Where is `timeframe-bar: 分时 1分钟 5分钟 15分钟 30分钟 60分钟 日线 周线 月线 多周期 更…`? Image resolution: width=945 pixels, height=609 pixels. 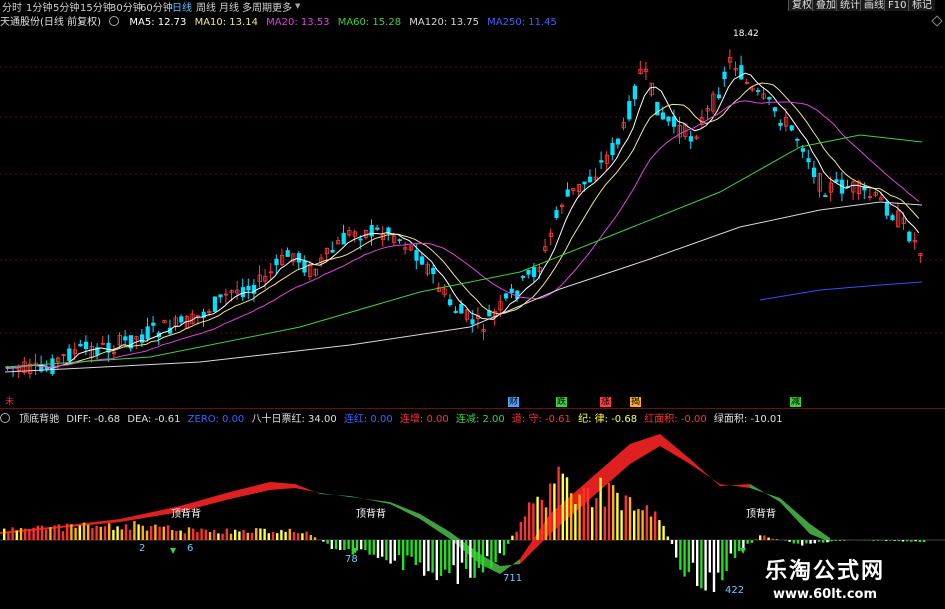 timeframe-bar: 分时 1分钟 5分钟 15分钟 30分钟 60分钟 日线 周线 月线 多周期 更… is located at coordinates (472, 7).